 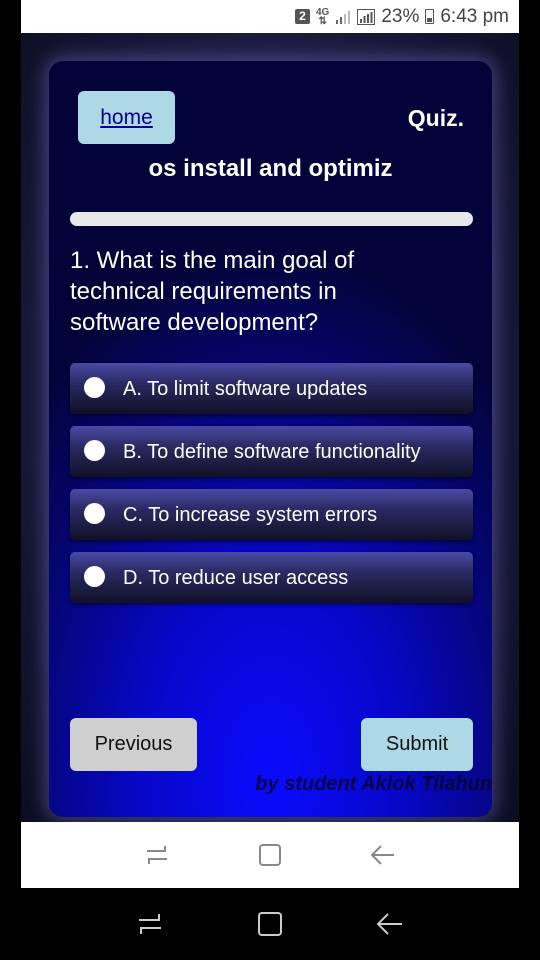 What do you see at coordinates (250, 515) in the screenshot?
I see `option-label: C. To increase system errors` at bounding box center [250, 515].